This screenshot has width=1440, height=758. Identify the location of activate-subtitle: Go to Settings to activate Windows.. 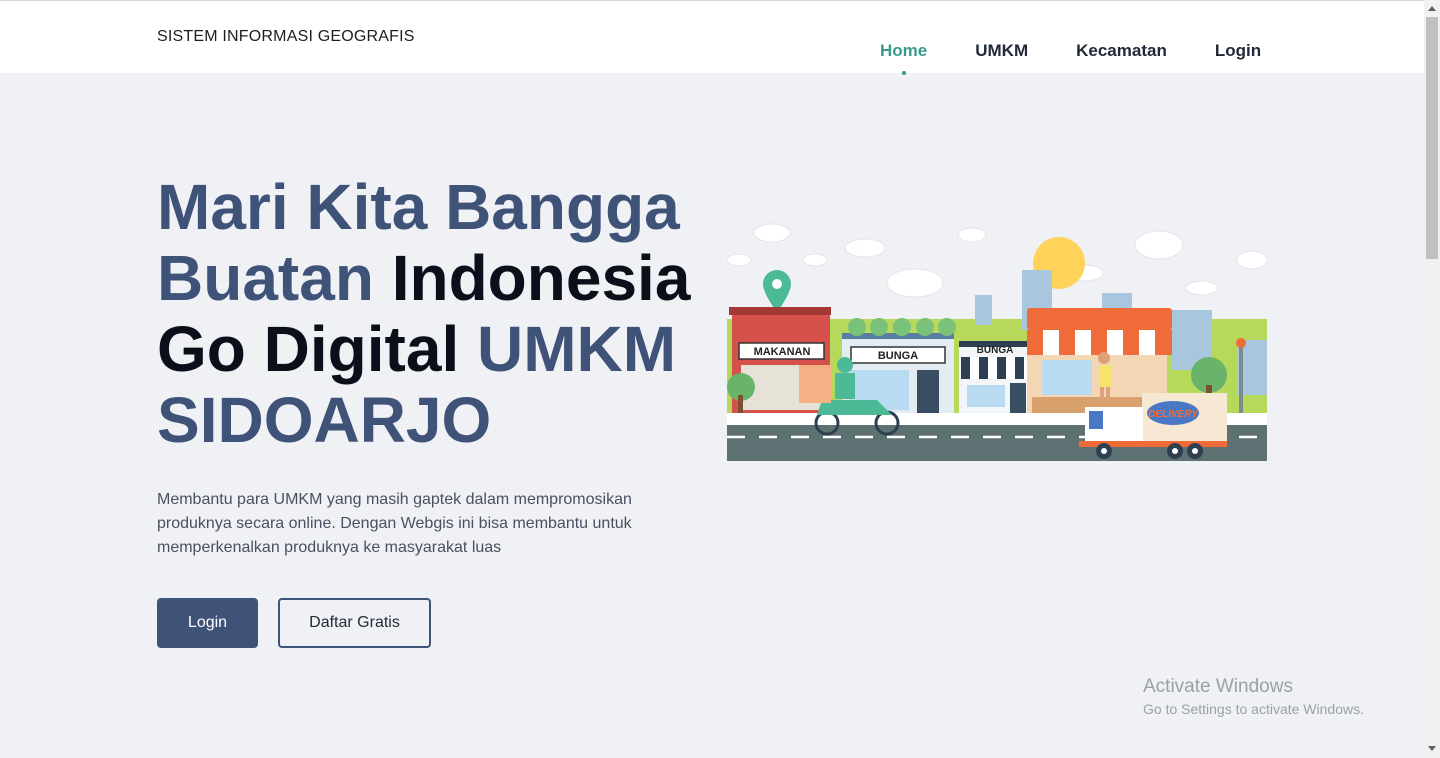
(1253, 709).